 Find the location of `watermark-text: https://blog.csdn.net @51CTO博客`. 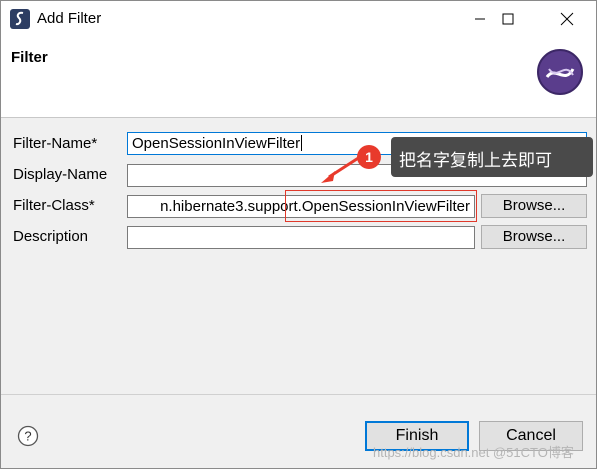

watermark-text: https://blog.csdn.net @51CTO博客 is located at coordinates (473, 452).